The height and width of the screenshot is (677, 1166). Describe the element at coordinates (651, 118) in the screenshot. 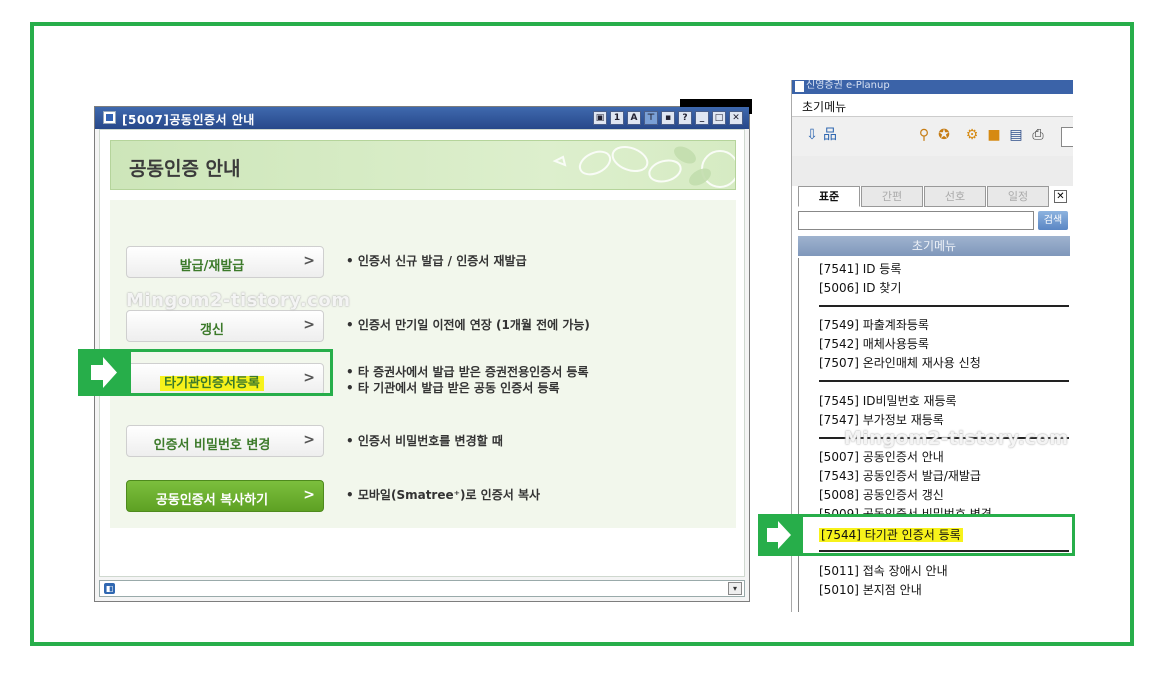

I see `pin-icon: ⊤` at that location.